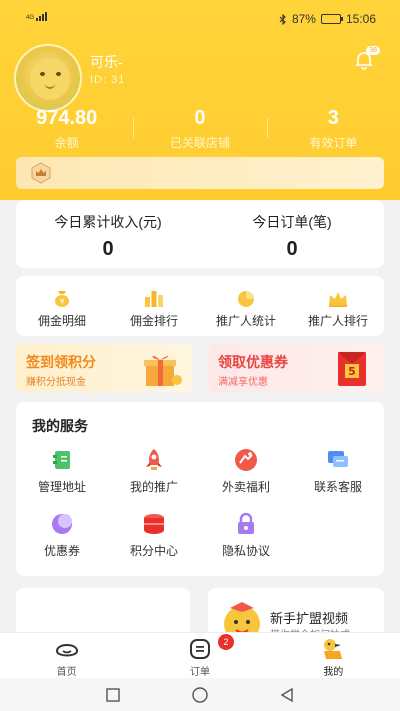 The height and width of the screenshot is (711, 400). I want to click on tab-profile: 我的, so click(333, 655).